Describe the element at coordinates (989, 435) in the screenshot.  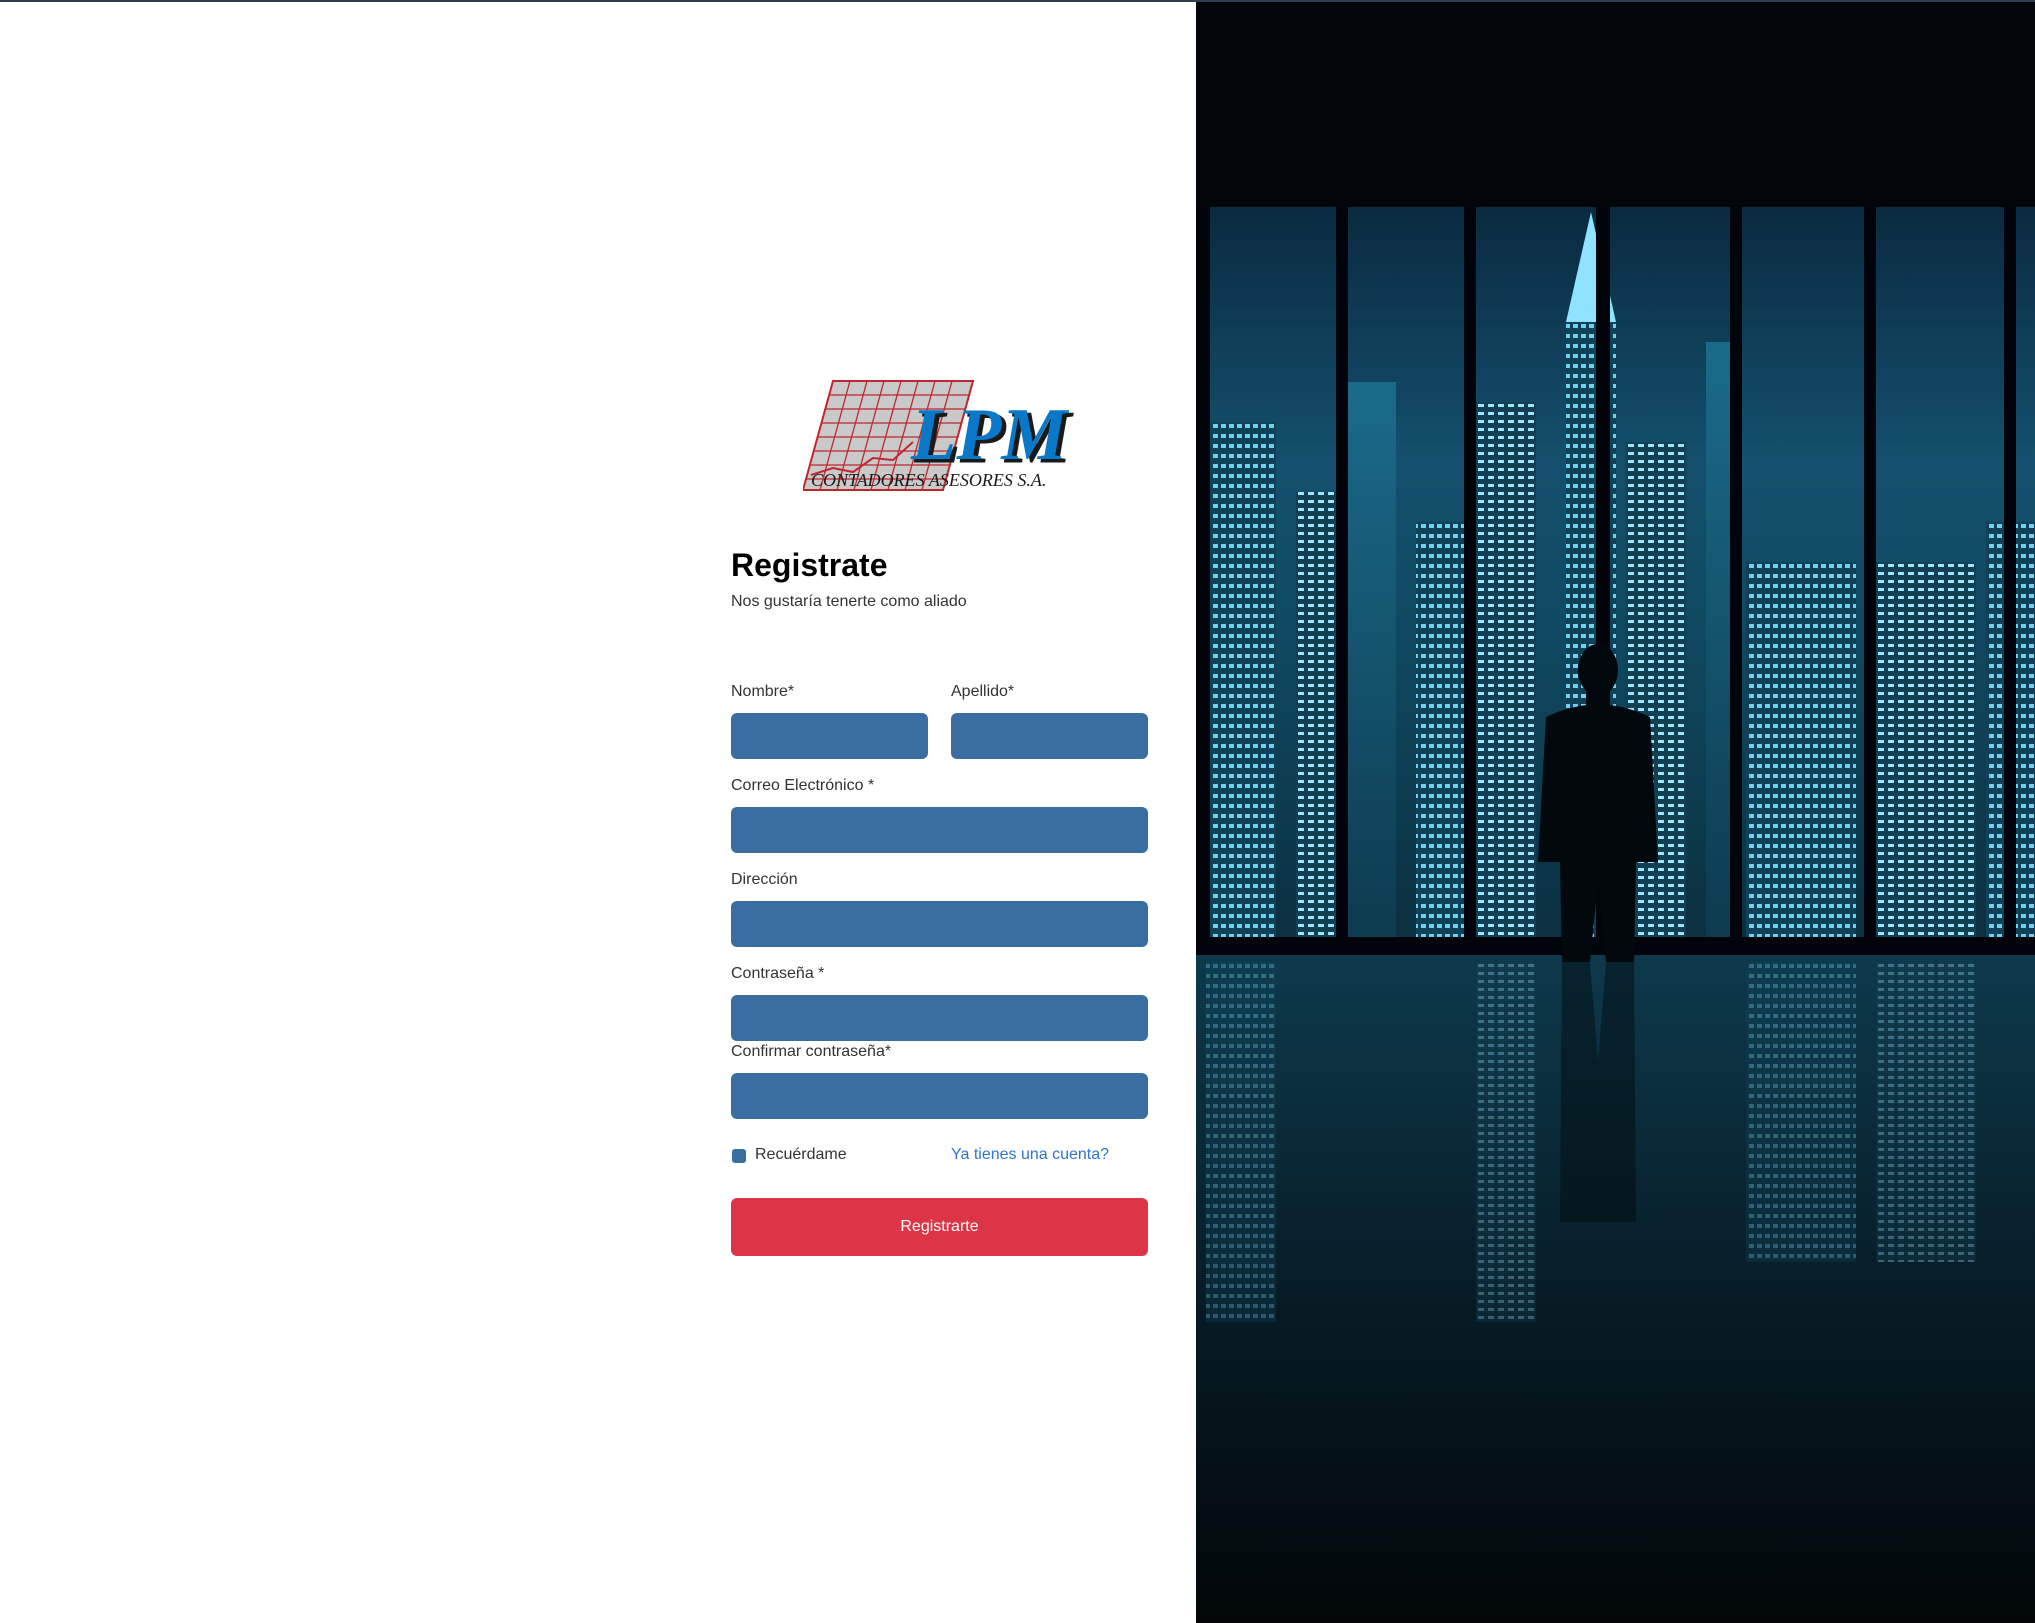
I see `logo-text: LPM` at that location.